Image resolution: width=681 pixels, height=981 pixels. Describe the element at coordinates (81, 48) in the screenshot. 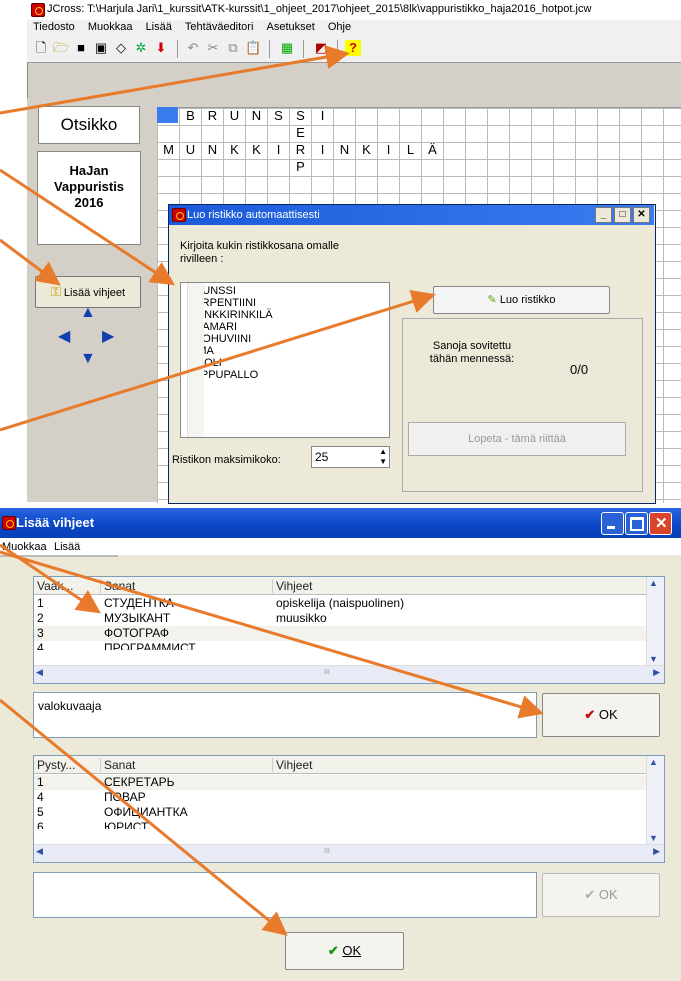

I see `save-icon: ■` at that location.